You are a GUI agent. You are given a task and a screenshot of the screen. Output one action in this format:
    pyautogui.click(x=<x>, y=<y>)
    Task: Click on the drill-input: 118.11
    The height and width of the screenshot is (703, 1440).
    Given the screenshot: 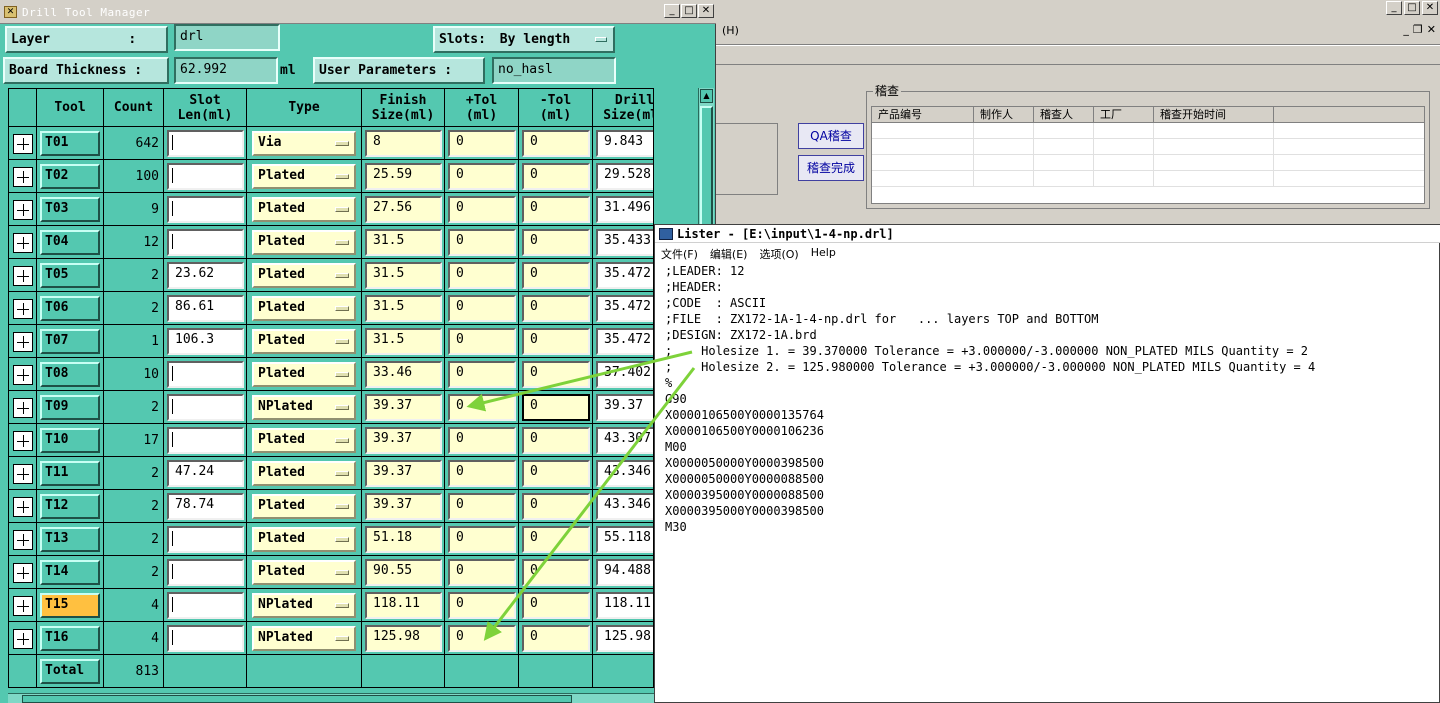 What is the action you would take?
    pyautogui.click(x=624, y=605)
    